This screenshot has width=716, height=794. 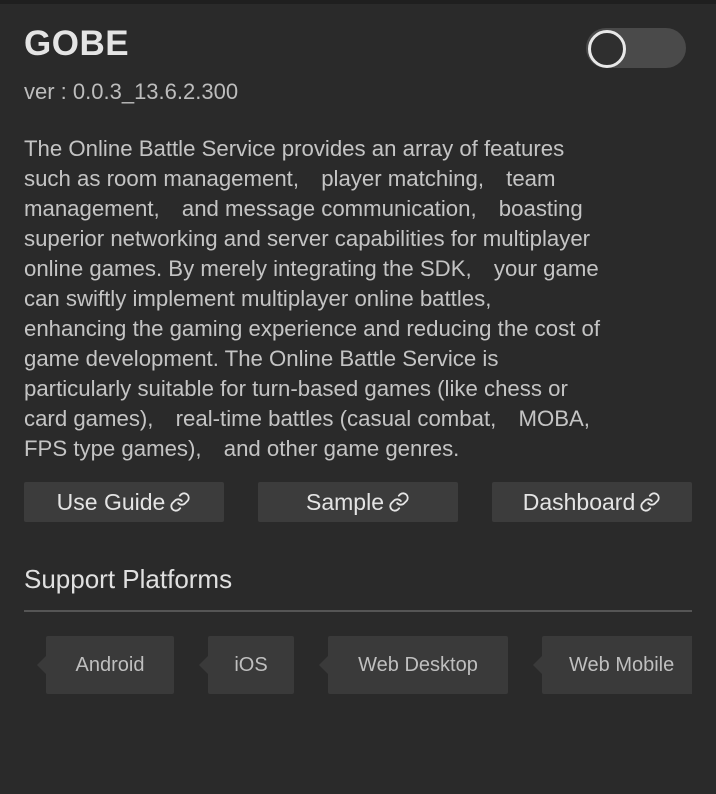 What do you see at coordinates (622, 664) in the screenshot?
I see `platform-label: Web Mobile` at bounding box center [622, 664].